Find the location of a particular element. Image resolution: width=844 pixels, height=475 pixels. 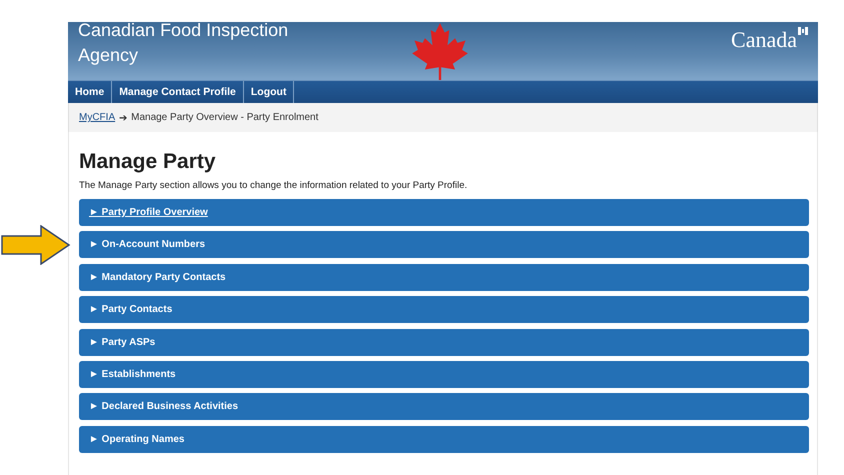

breadcrumb-current: Manage Party Overview - Party Enrolment is located at coordinates (224, 117).